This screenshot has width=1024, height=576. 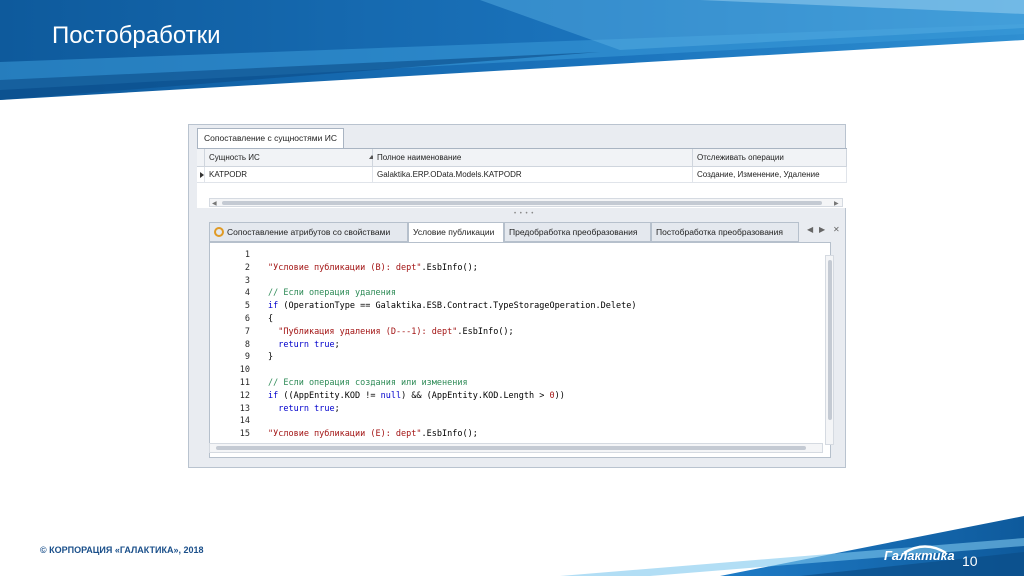 I want to click on tab-scroll-left-icon: ◀, so click(x=810, y=229).